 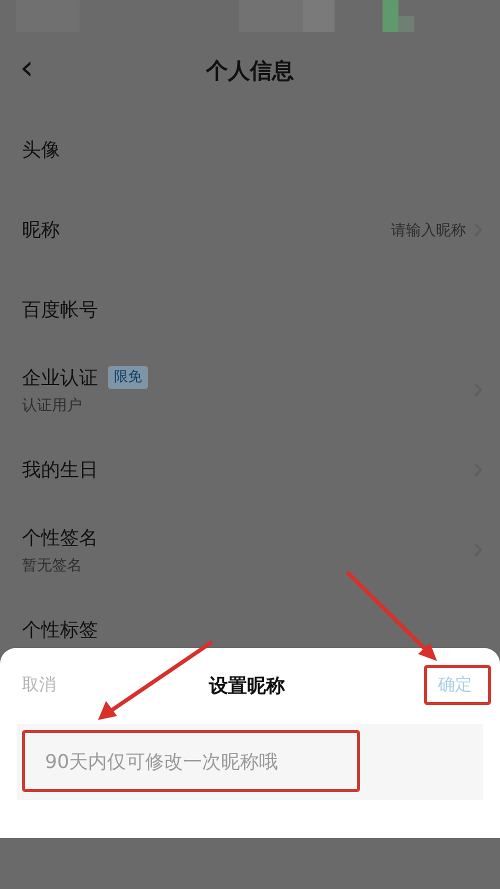 I want to click on row-label: 百度帐号, so click(x=60, y=310).